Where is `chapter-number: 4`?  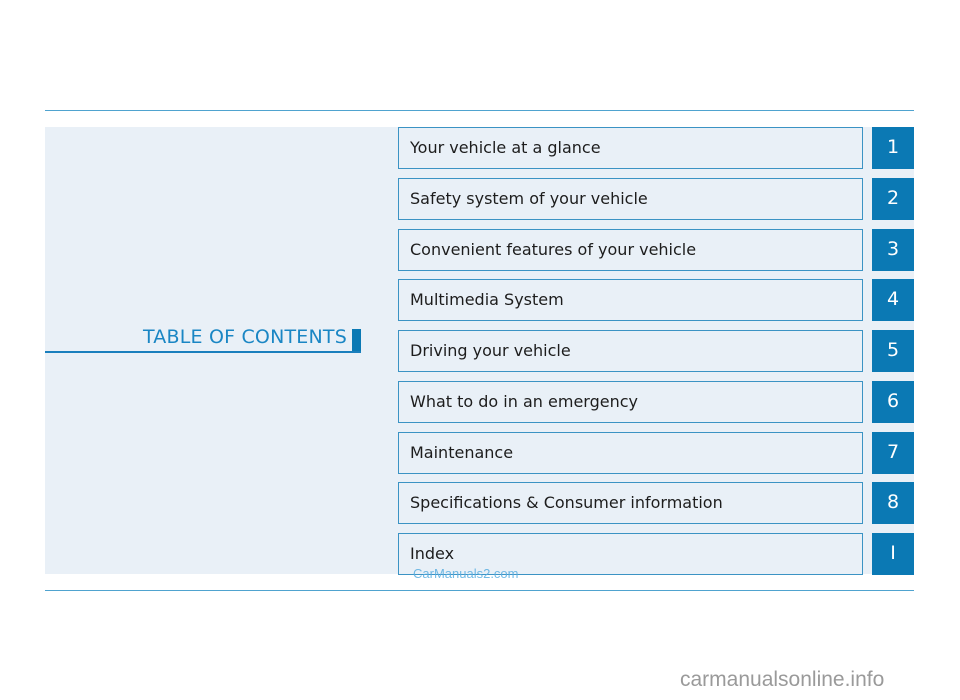
chapter-number: 4 is located at coordinates (893, 299).